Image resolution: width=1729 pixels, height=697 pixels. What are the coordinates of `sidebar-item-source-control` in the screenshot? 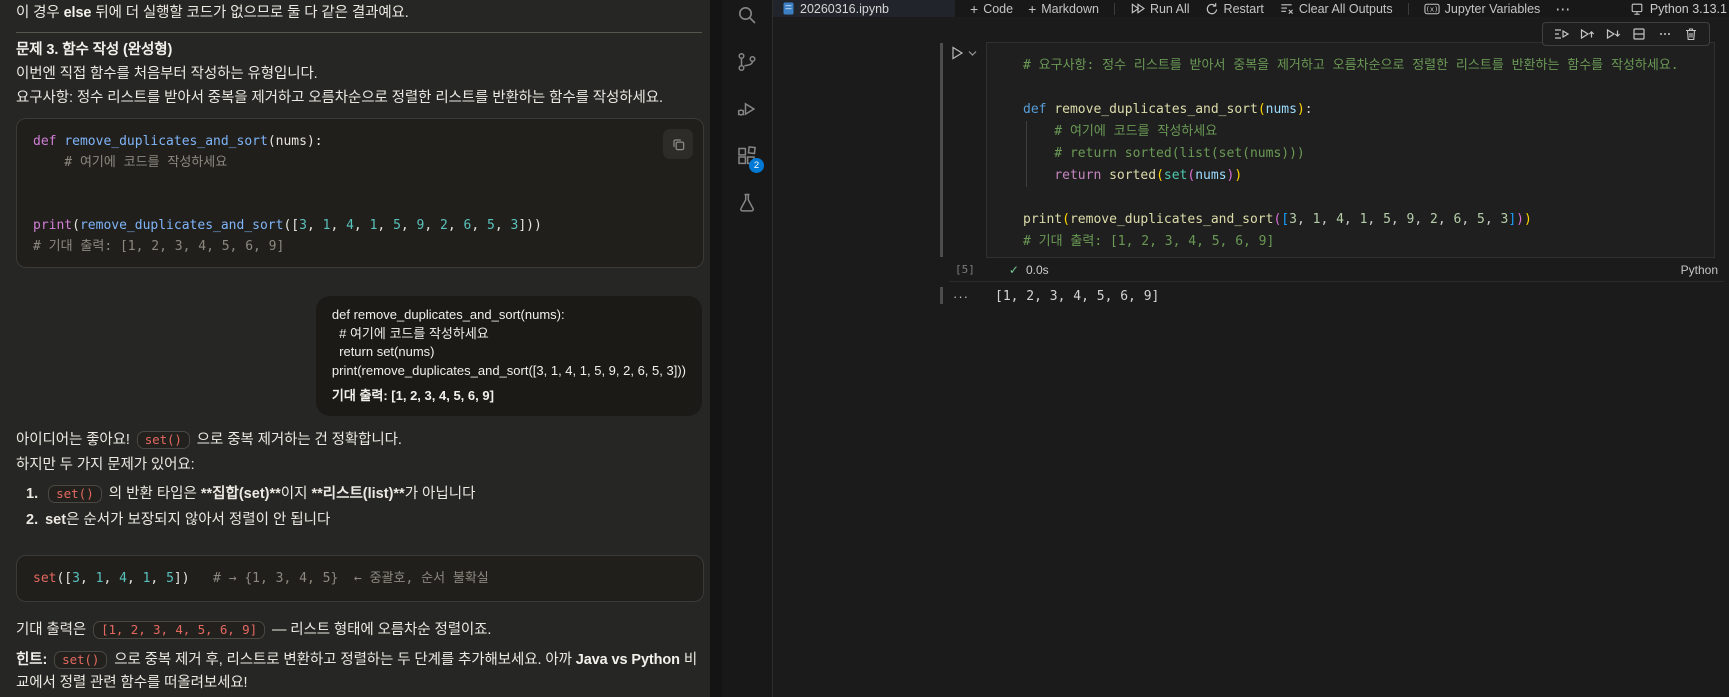 It's located at (747, 61).